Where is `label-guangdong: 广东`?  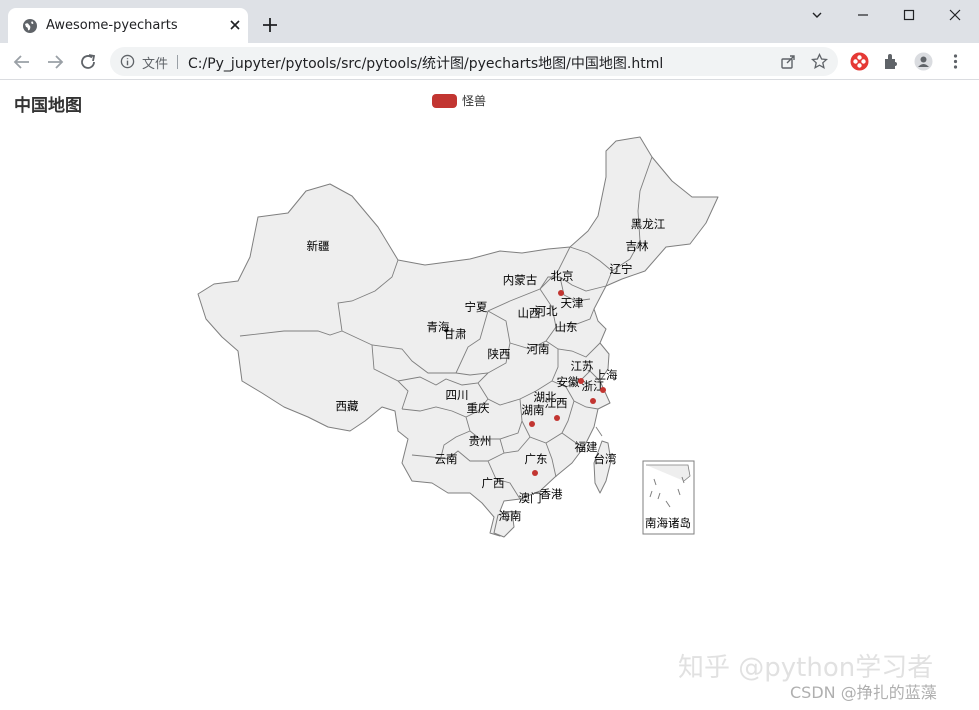 label-guangdong: 广东 is located at coordinates (536, 459).